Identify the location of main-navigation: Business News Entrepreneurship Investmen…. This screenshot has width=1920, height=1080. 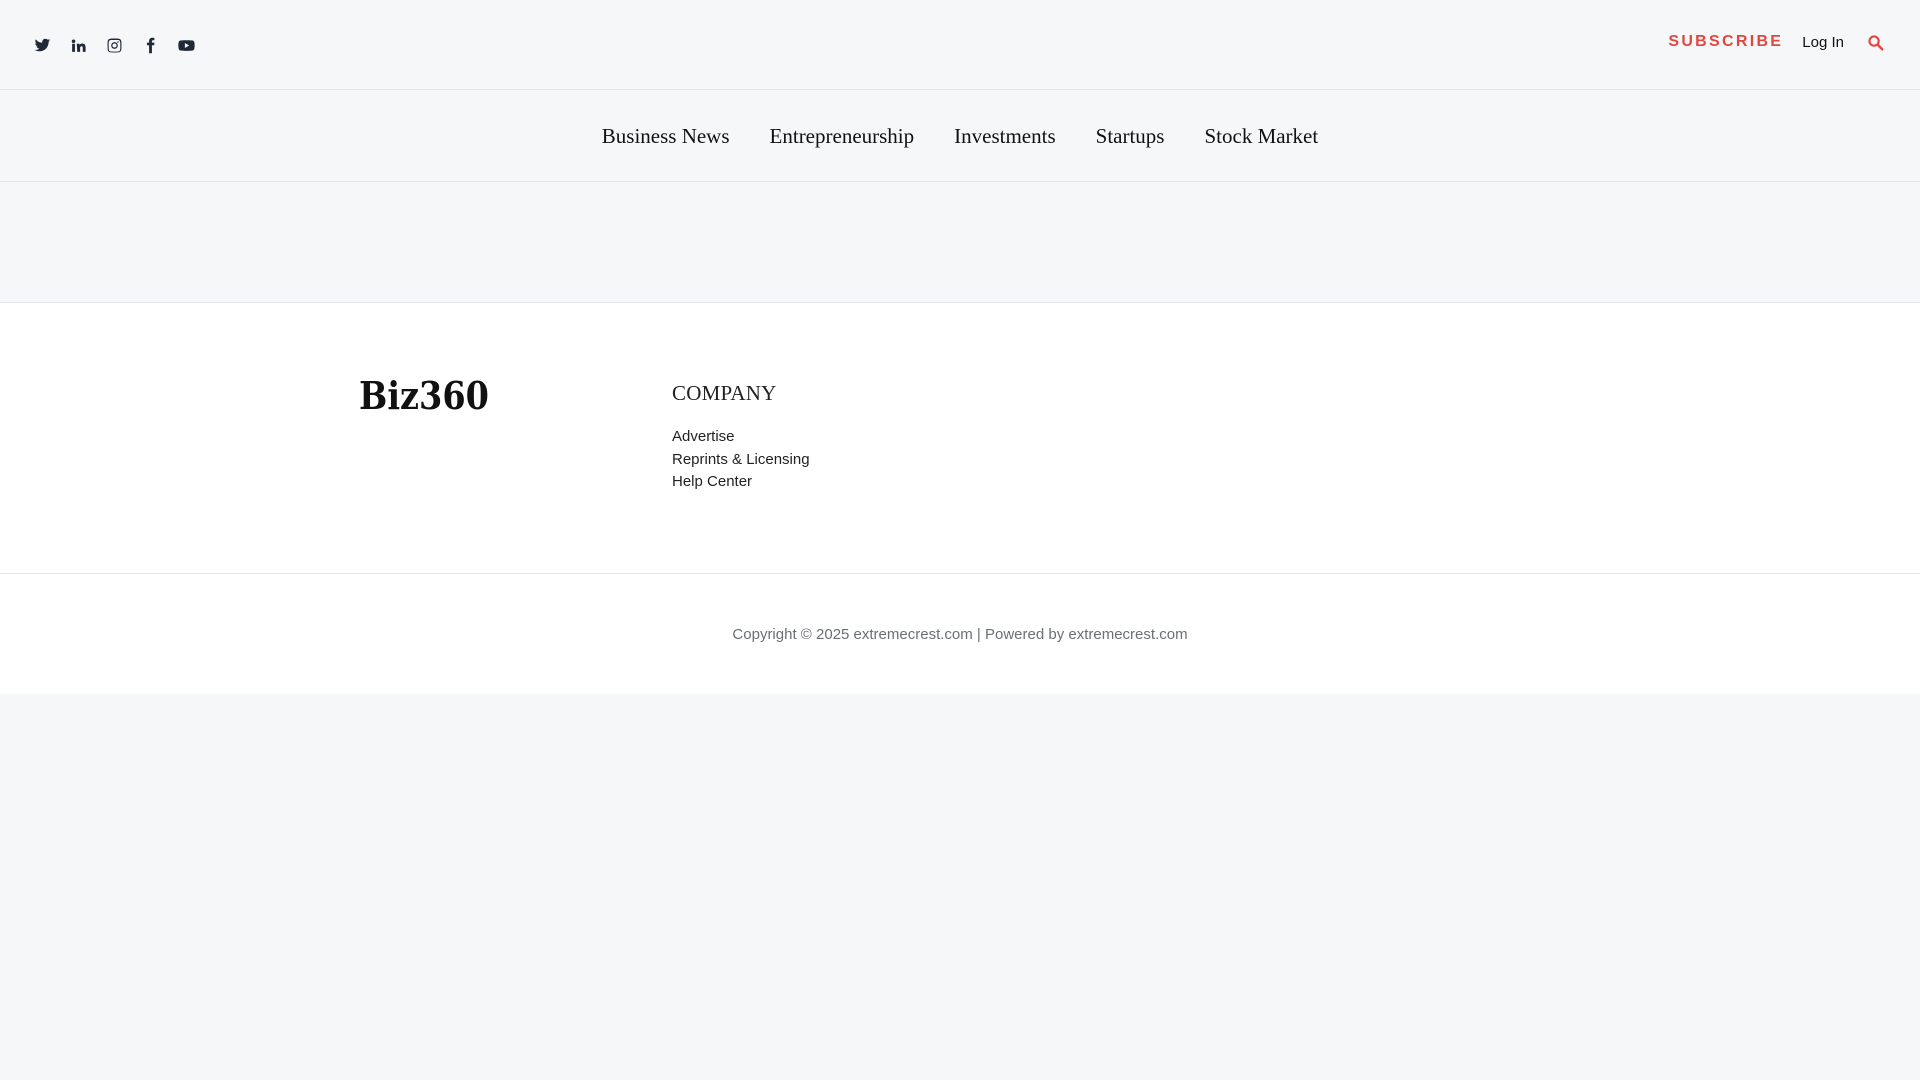
(960, 136).